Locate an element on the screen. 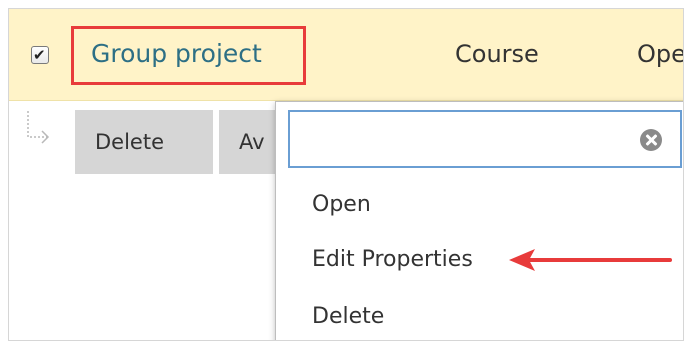 The height and width of the screenshot is (347, 692). clear-icon is located at coordinates (651, 140).